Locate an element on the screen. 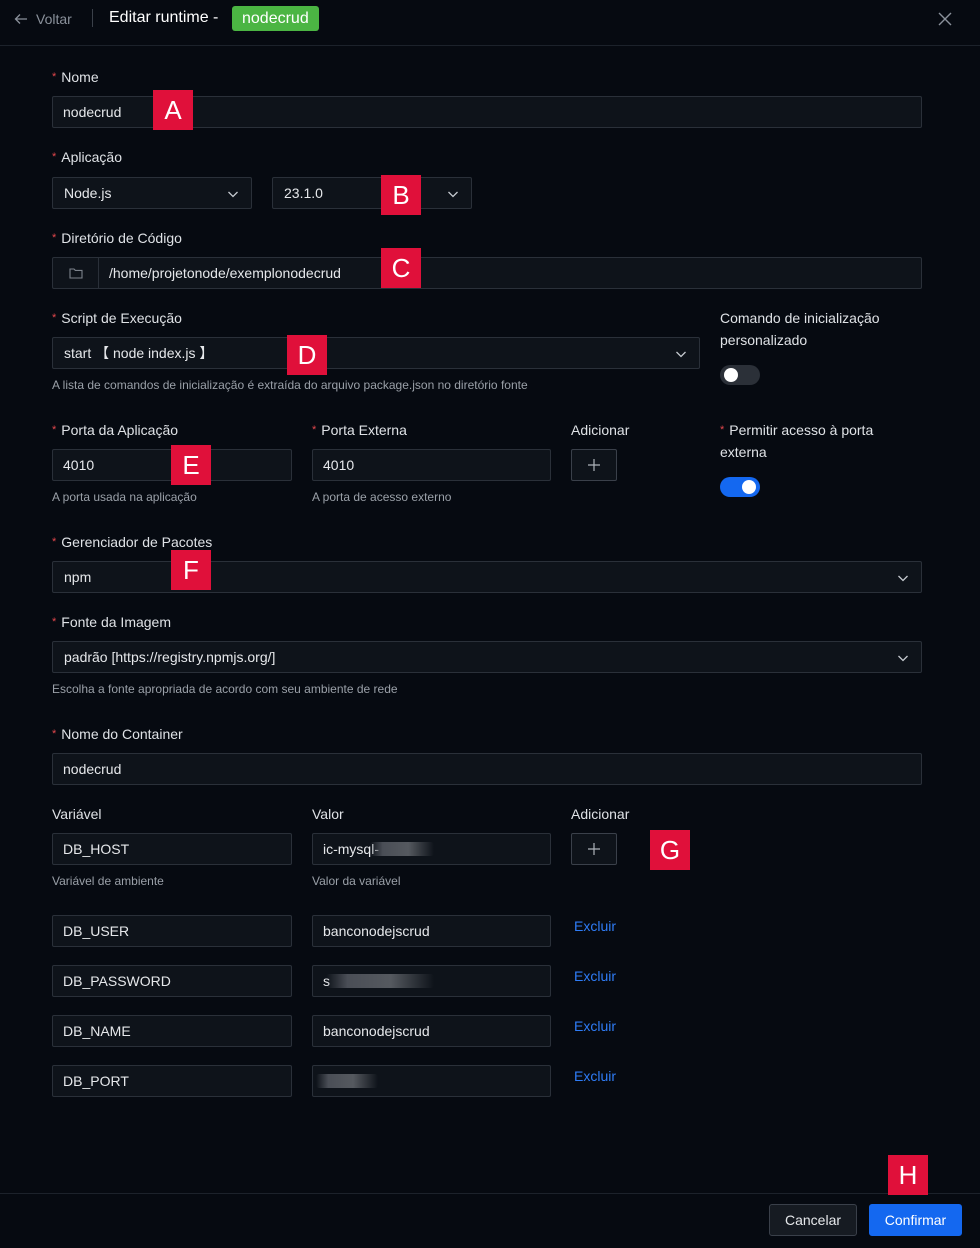 The width and height of the screenshot is (980, 1248). version-select: 23.1.0 is located at coordinates (372, 193).